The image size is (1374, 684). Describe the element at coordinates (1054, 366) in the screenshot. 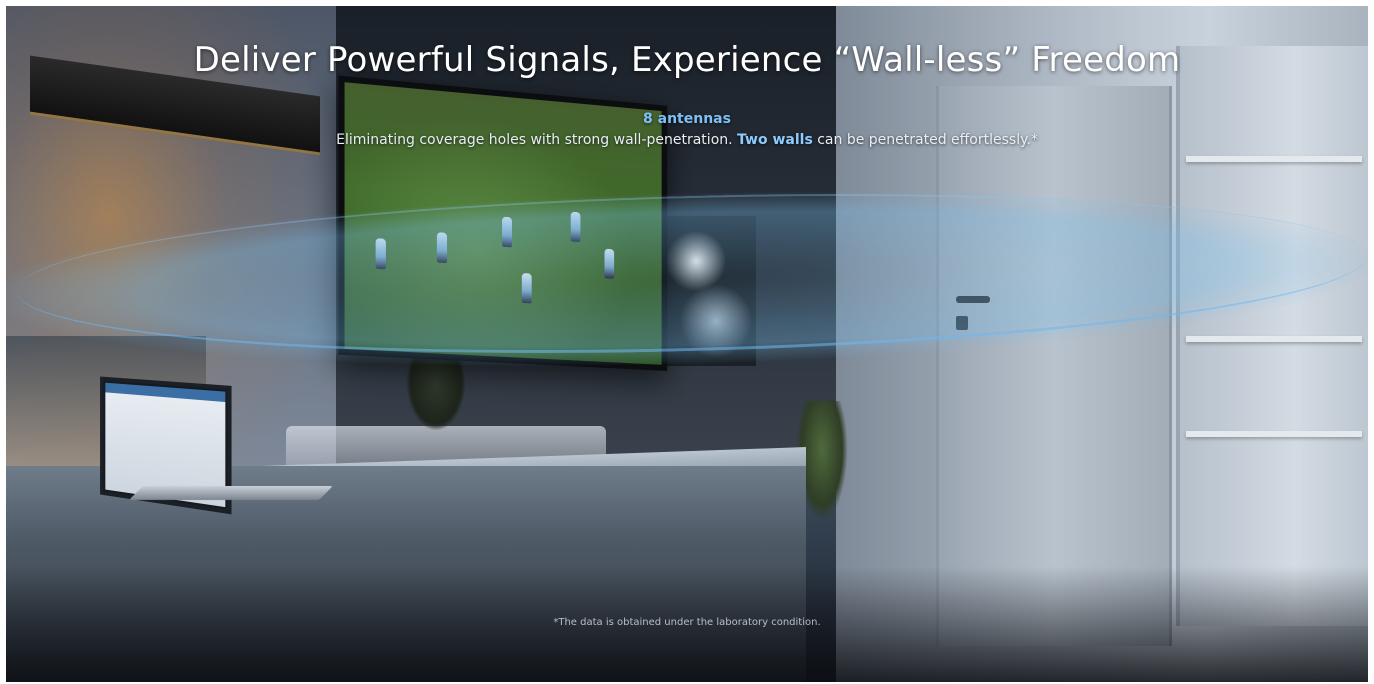

I see `door` at that location.